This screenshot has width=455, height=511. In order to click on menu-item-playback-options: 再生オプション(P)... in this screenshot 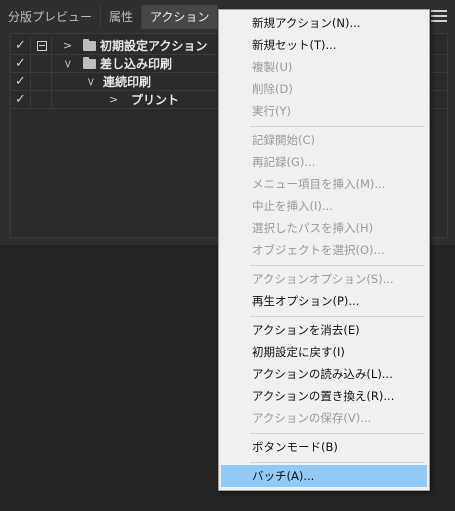, I will do `click(324, 301)`.